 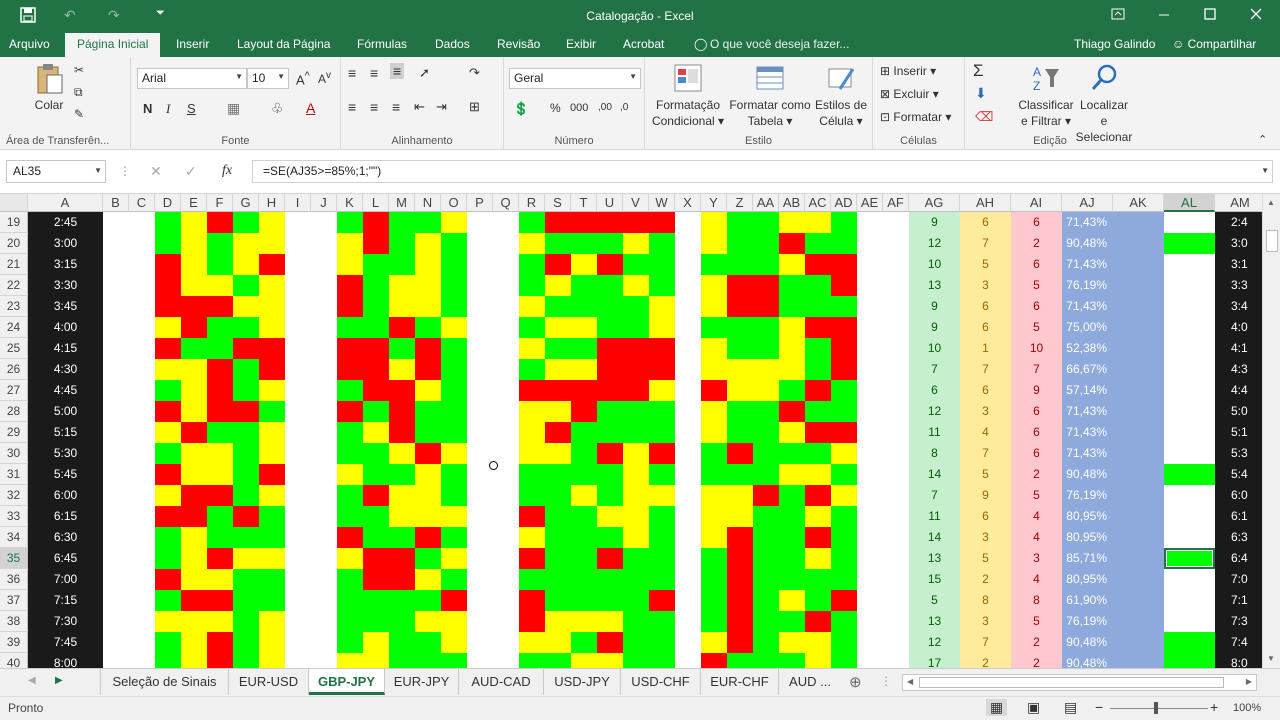 I want to click on ribbon-display-icon, so click(x=1118, y=15).